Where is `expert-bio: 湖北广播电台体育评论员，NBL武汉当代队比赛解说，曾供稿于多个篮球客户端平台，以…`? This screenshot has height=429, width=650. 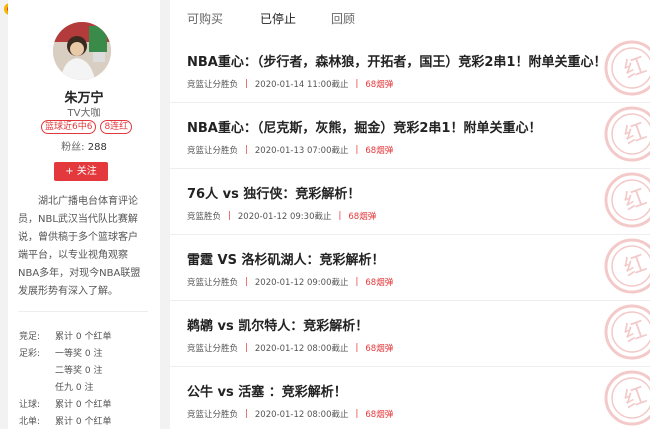 expert-bio: 湖北广播电台体育评论员，NBL武汉当代队比赛解说，曾供稿于多个篮球客户端平台，以… is located at coordinates (79, 246).